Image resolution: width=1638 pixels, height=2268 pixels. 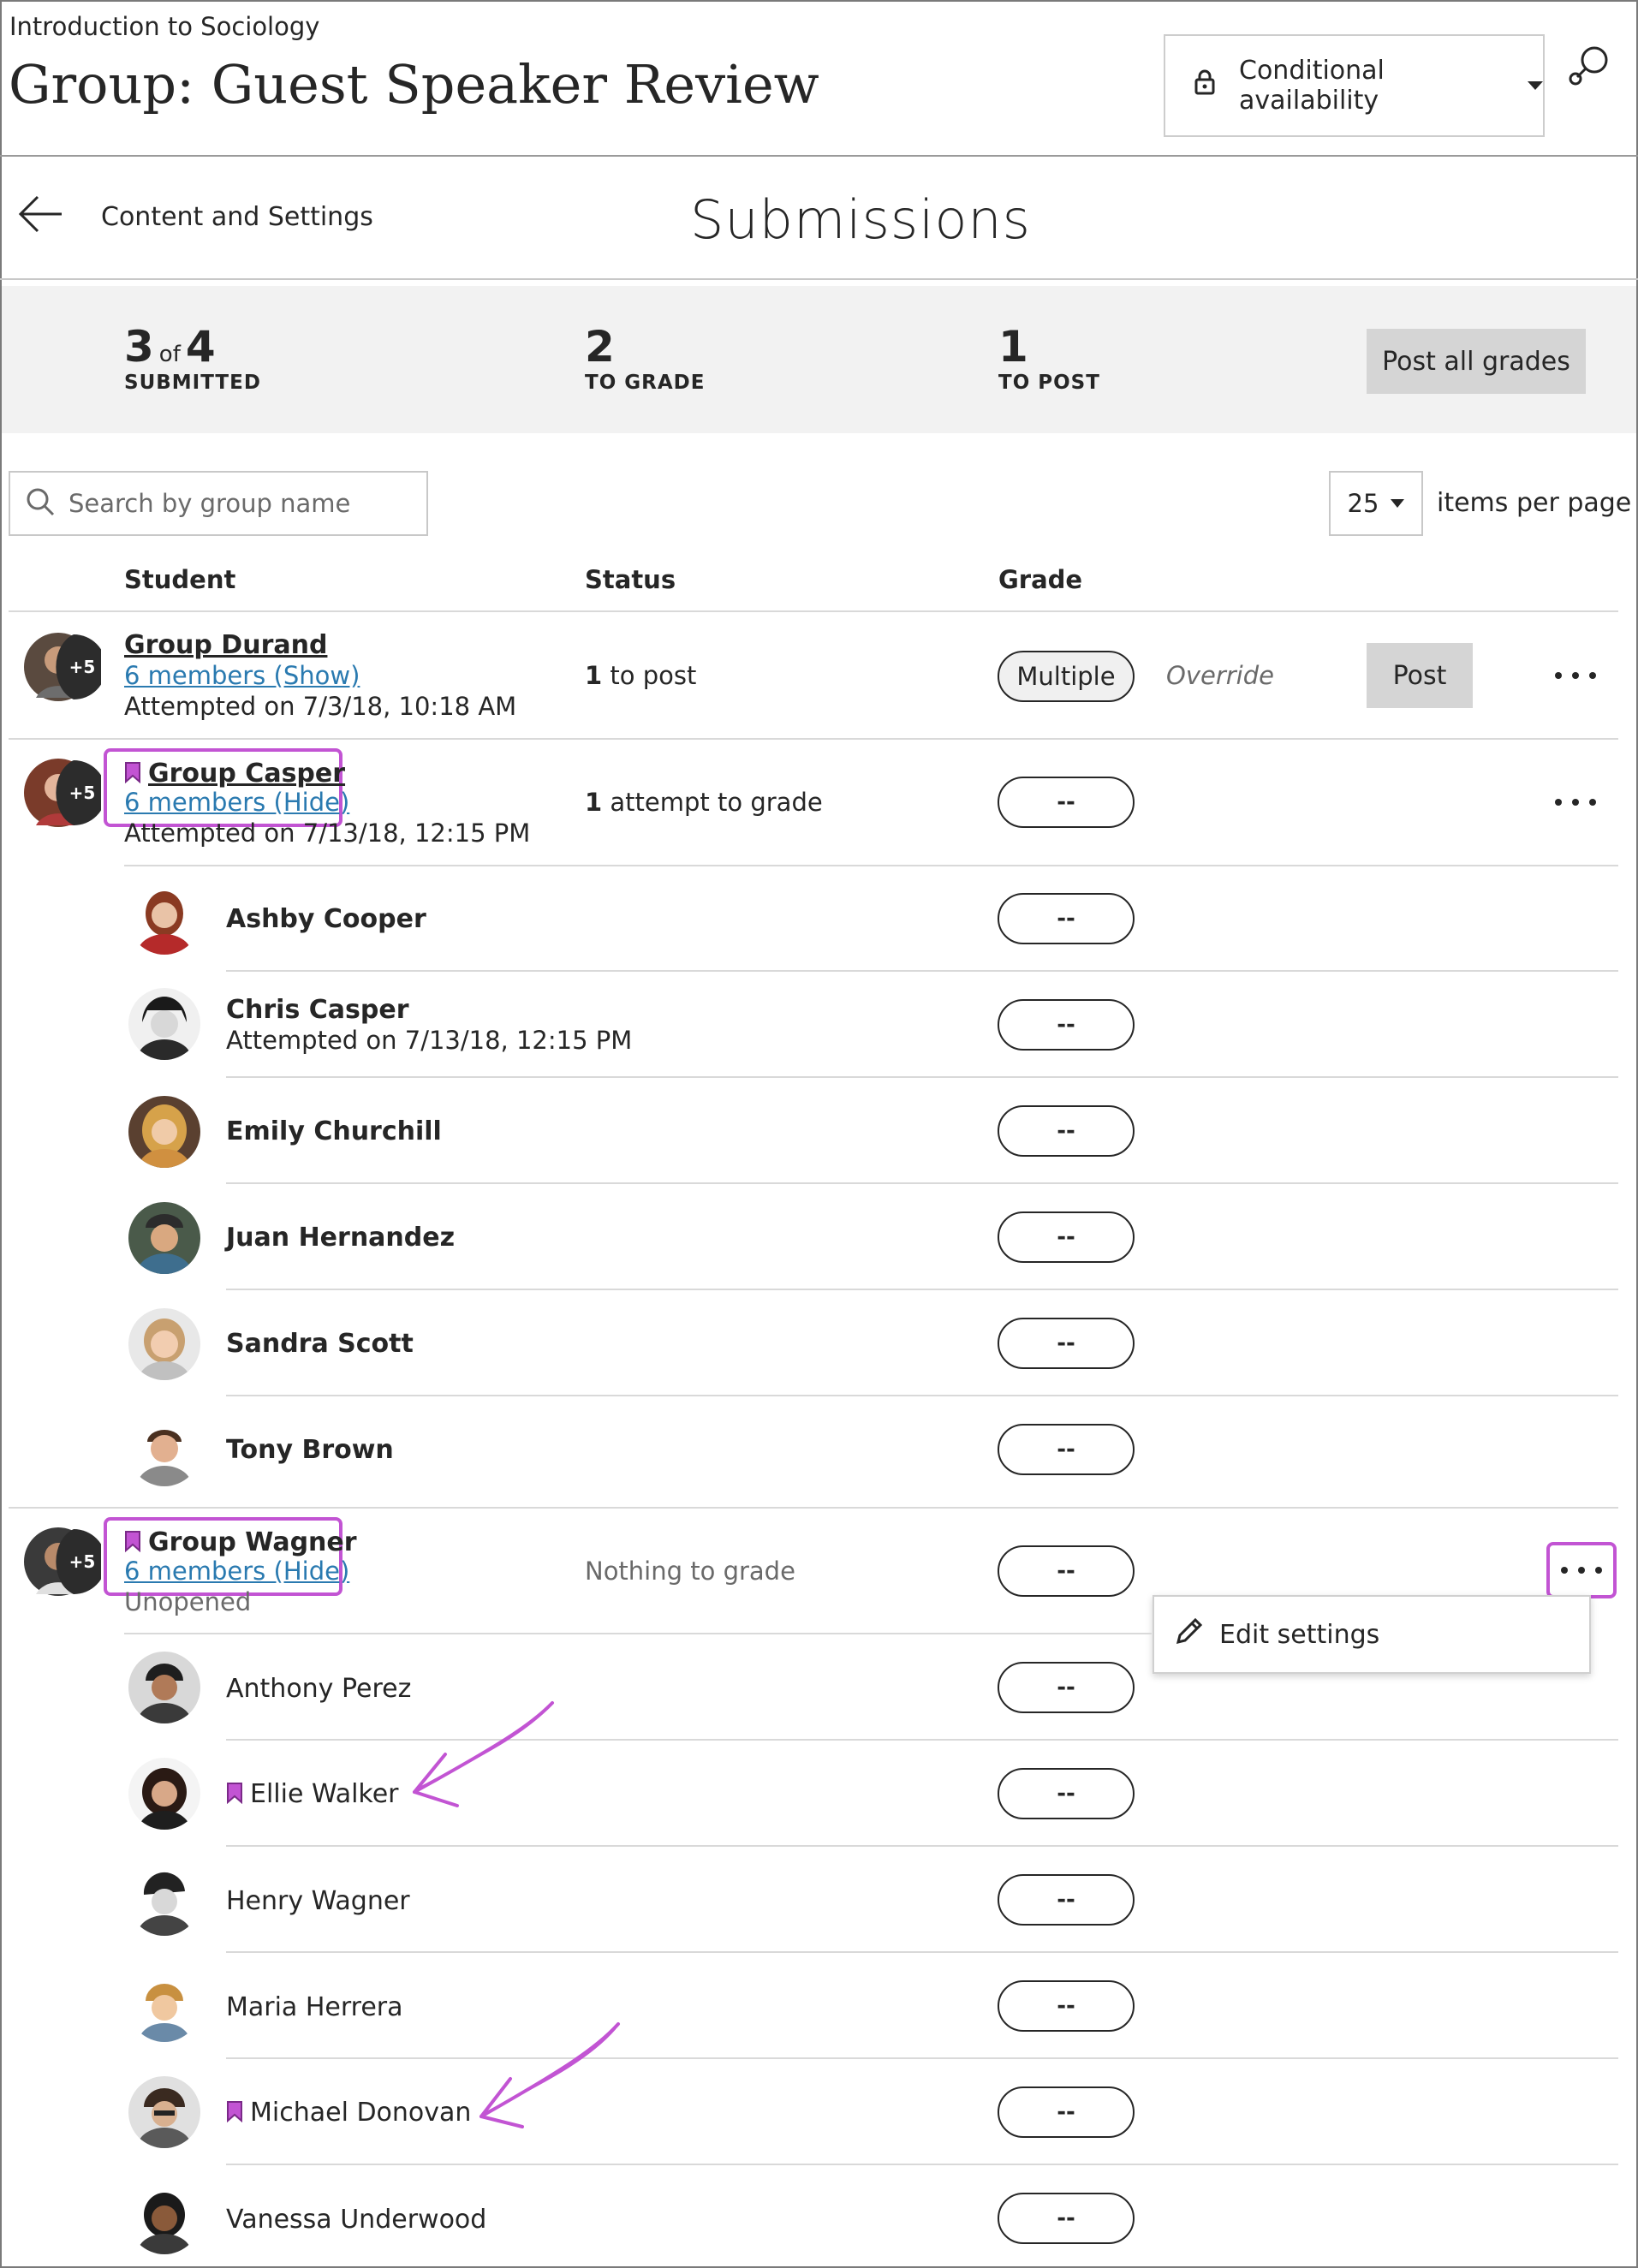 I want to click on submitted-total: 4, so click(x=200, y=347).